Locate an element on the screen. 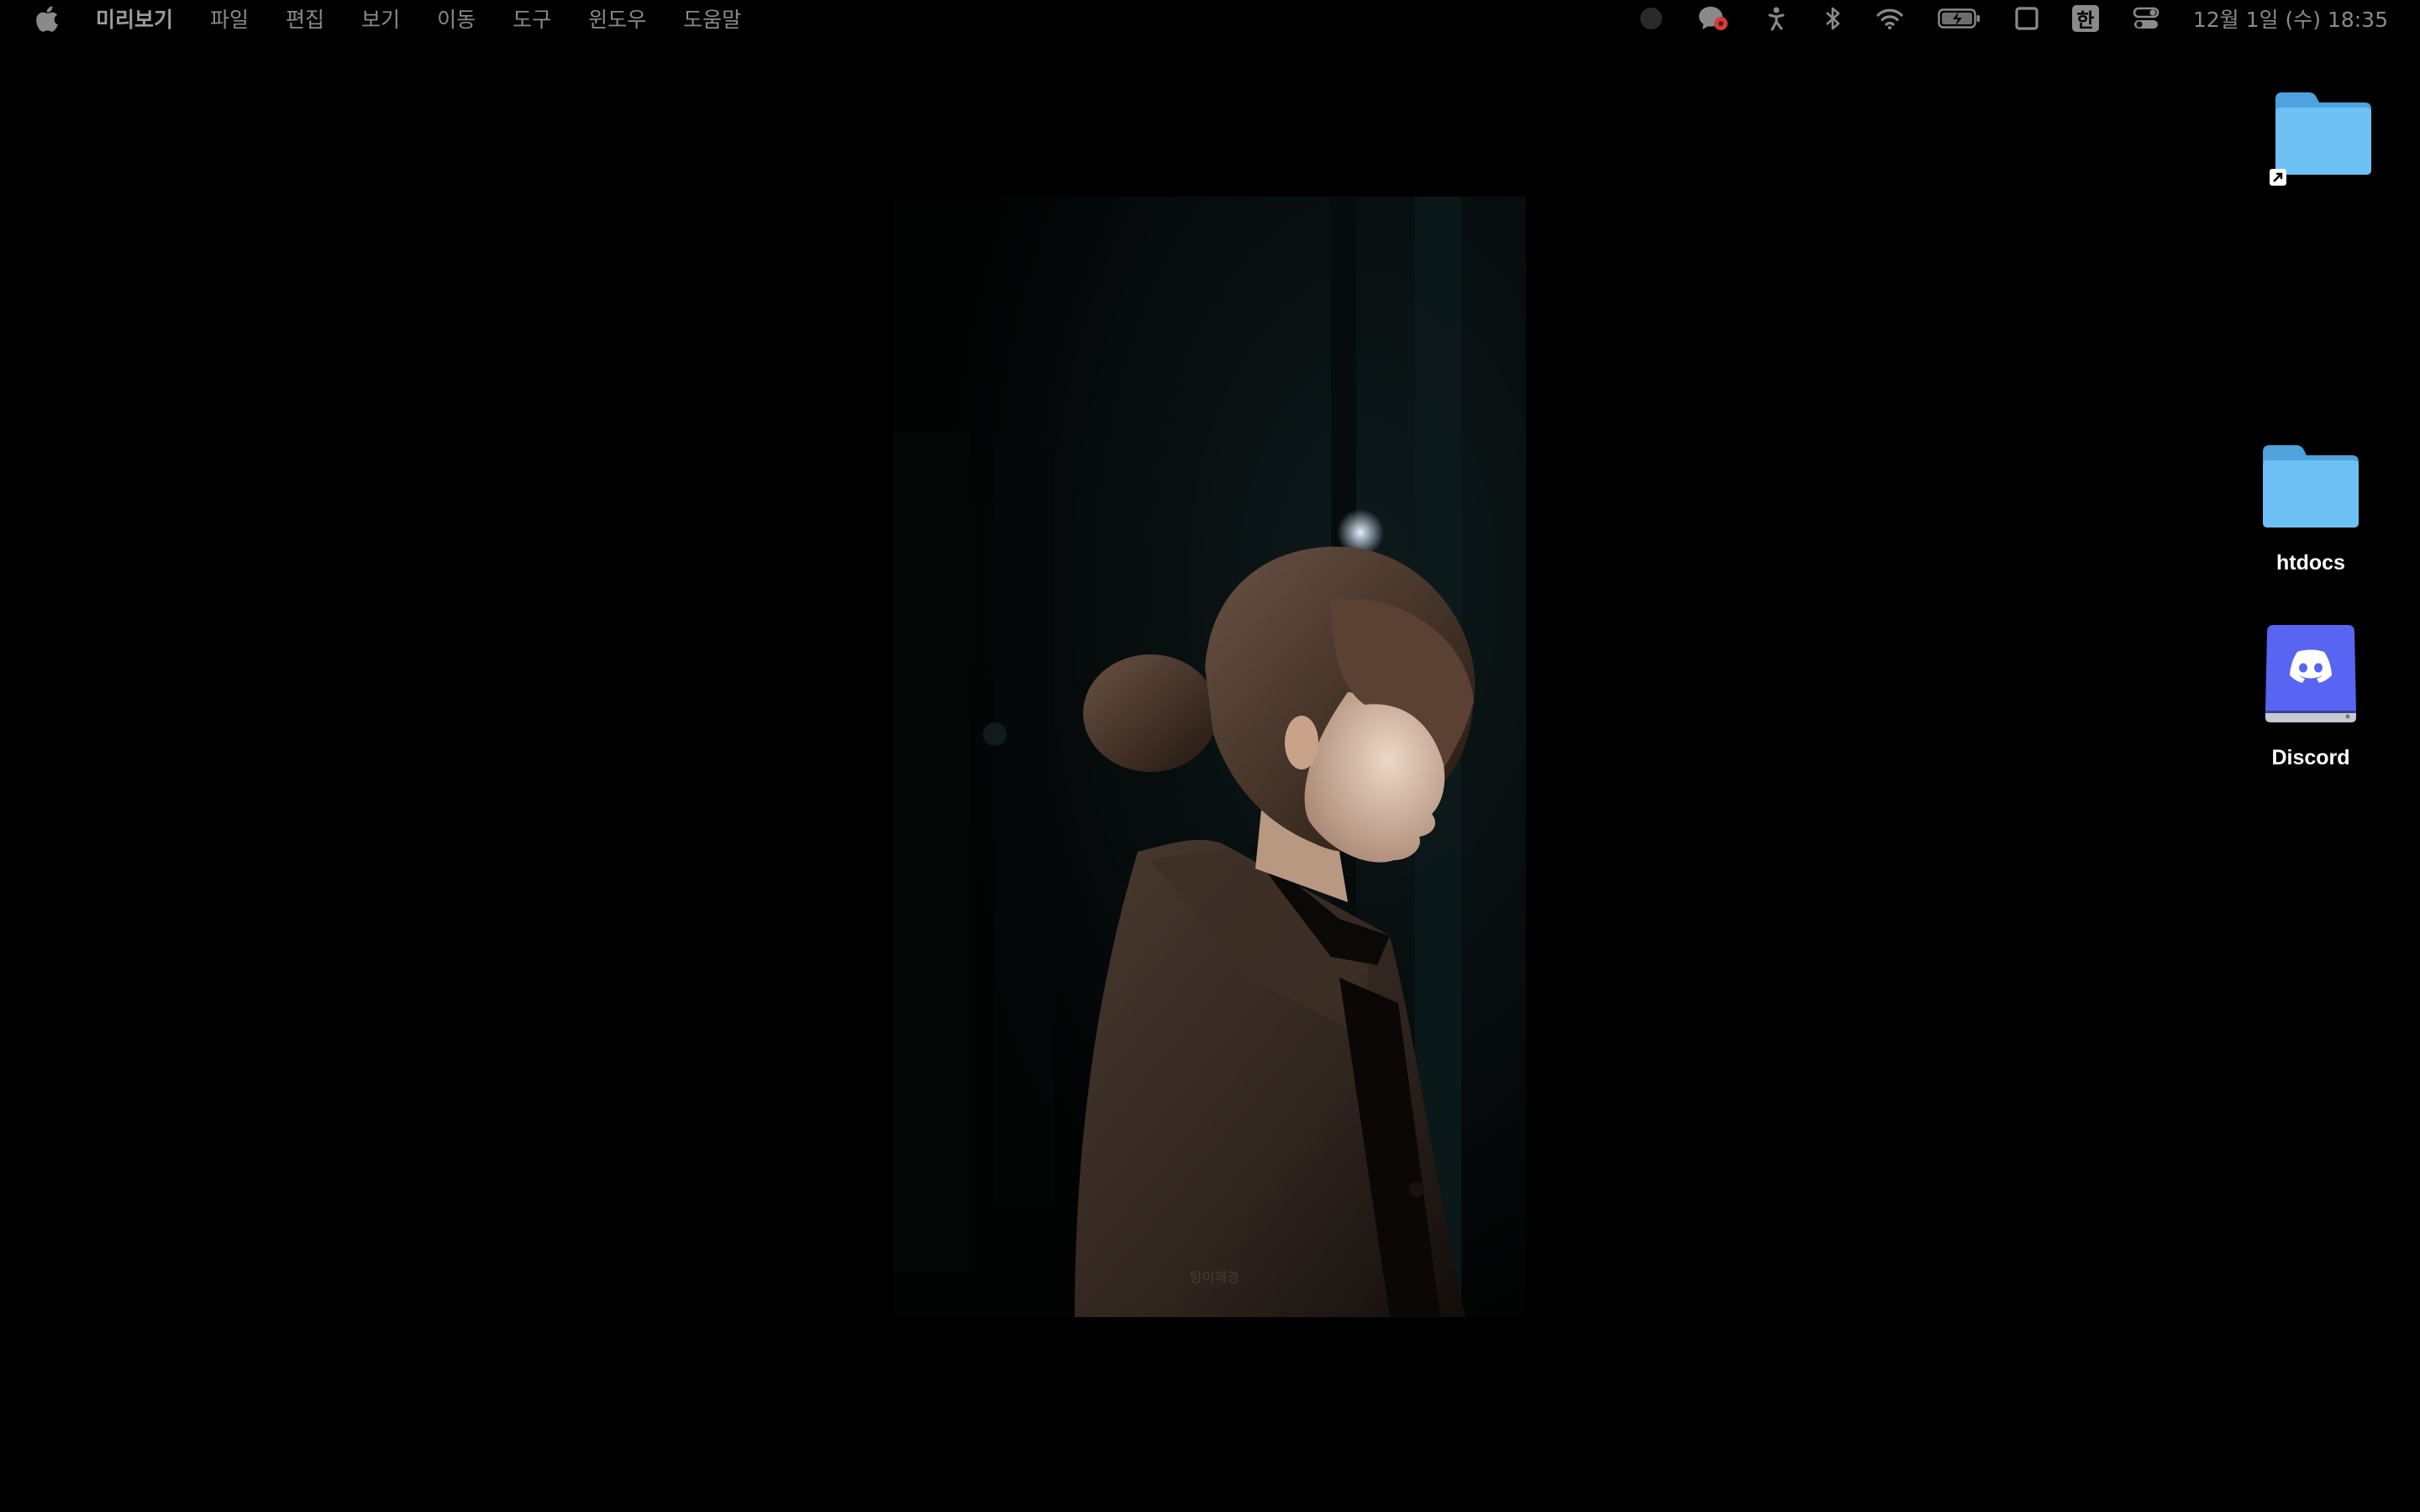 The image size is (2420, 1512). menu-clock: 12월 1일 (수) 18:35 is located at coordinates (2290, 18).